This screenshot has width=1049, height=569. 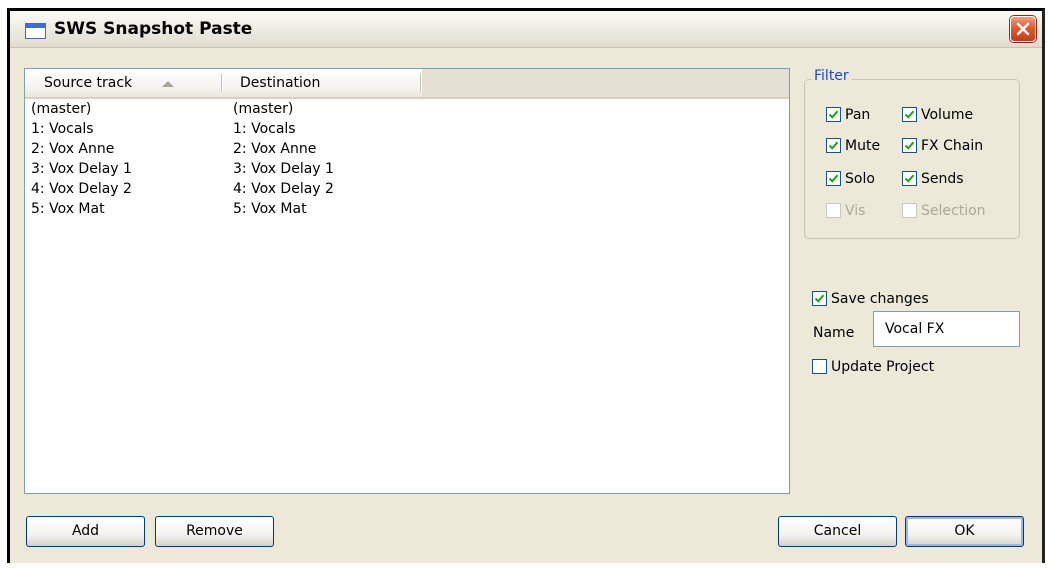 I want to click on list-item: 4: Vox Delay 2 4: Vox Delay 2, so click(x=407, y=189).